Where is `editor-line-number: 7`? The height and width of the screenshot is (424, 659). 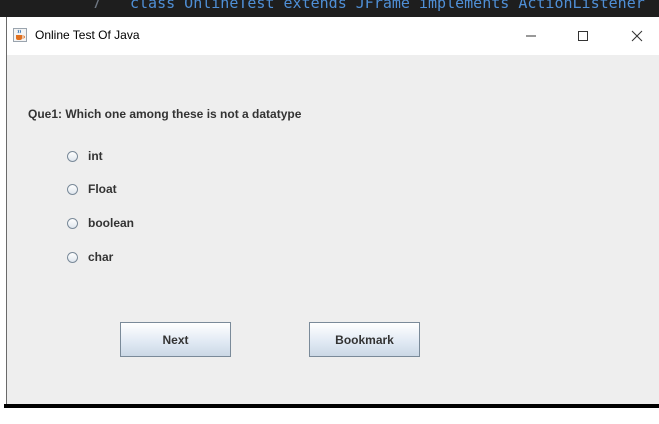
editor-line-number: 7 is located at coordinates (97, 6).